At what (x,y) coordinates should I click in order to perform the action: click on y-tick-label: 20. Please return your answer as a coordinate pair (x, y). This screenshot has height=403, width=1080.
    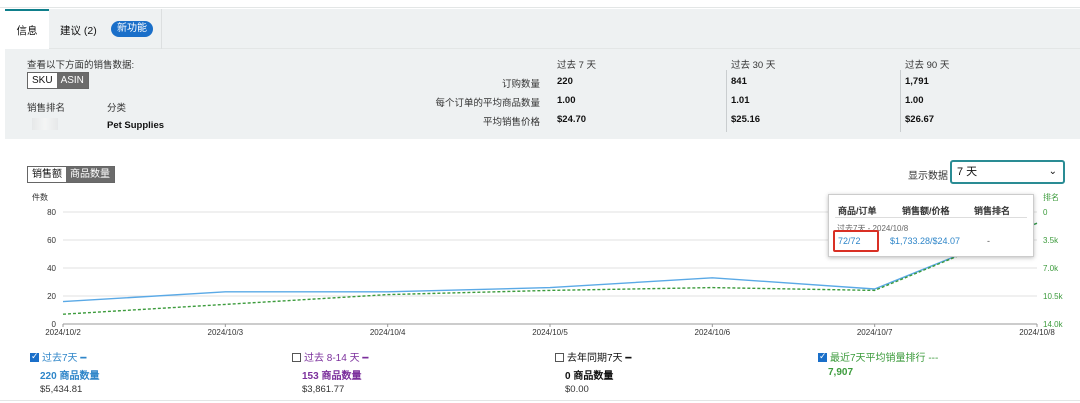
    Looking at the image, I should click on (51, 296).